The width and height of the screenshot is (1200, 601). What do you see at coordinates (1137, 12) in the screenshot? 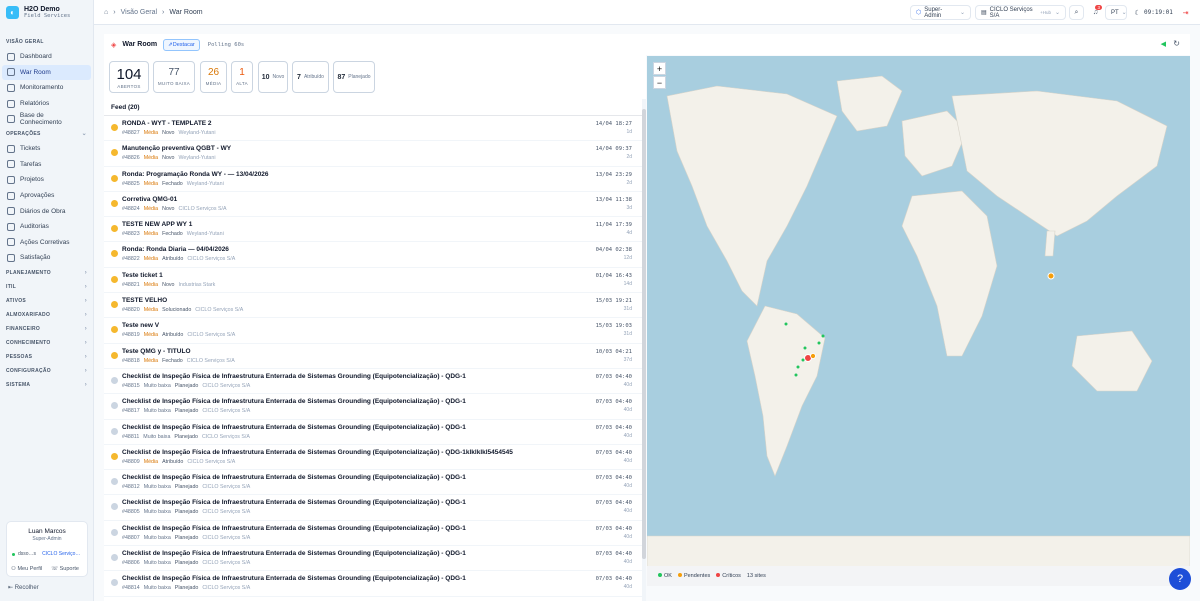
I see `theme-toggle: ☾` at bounding box center [1137, 12].